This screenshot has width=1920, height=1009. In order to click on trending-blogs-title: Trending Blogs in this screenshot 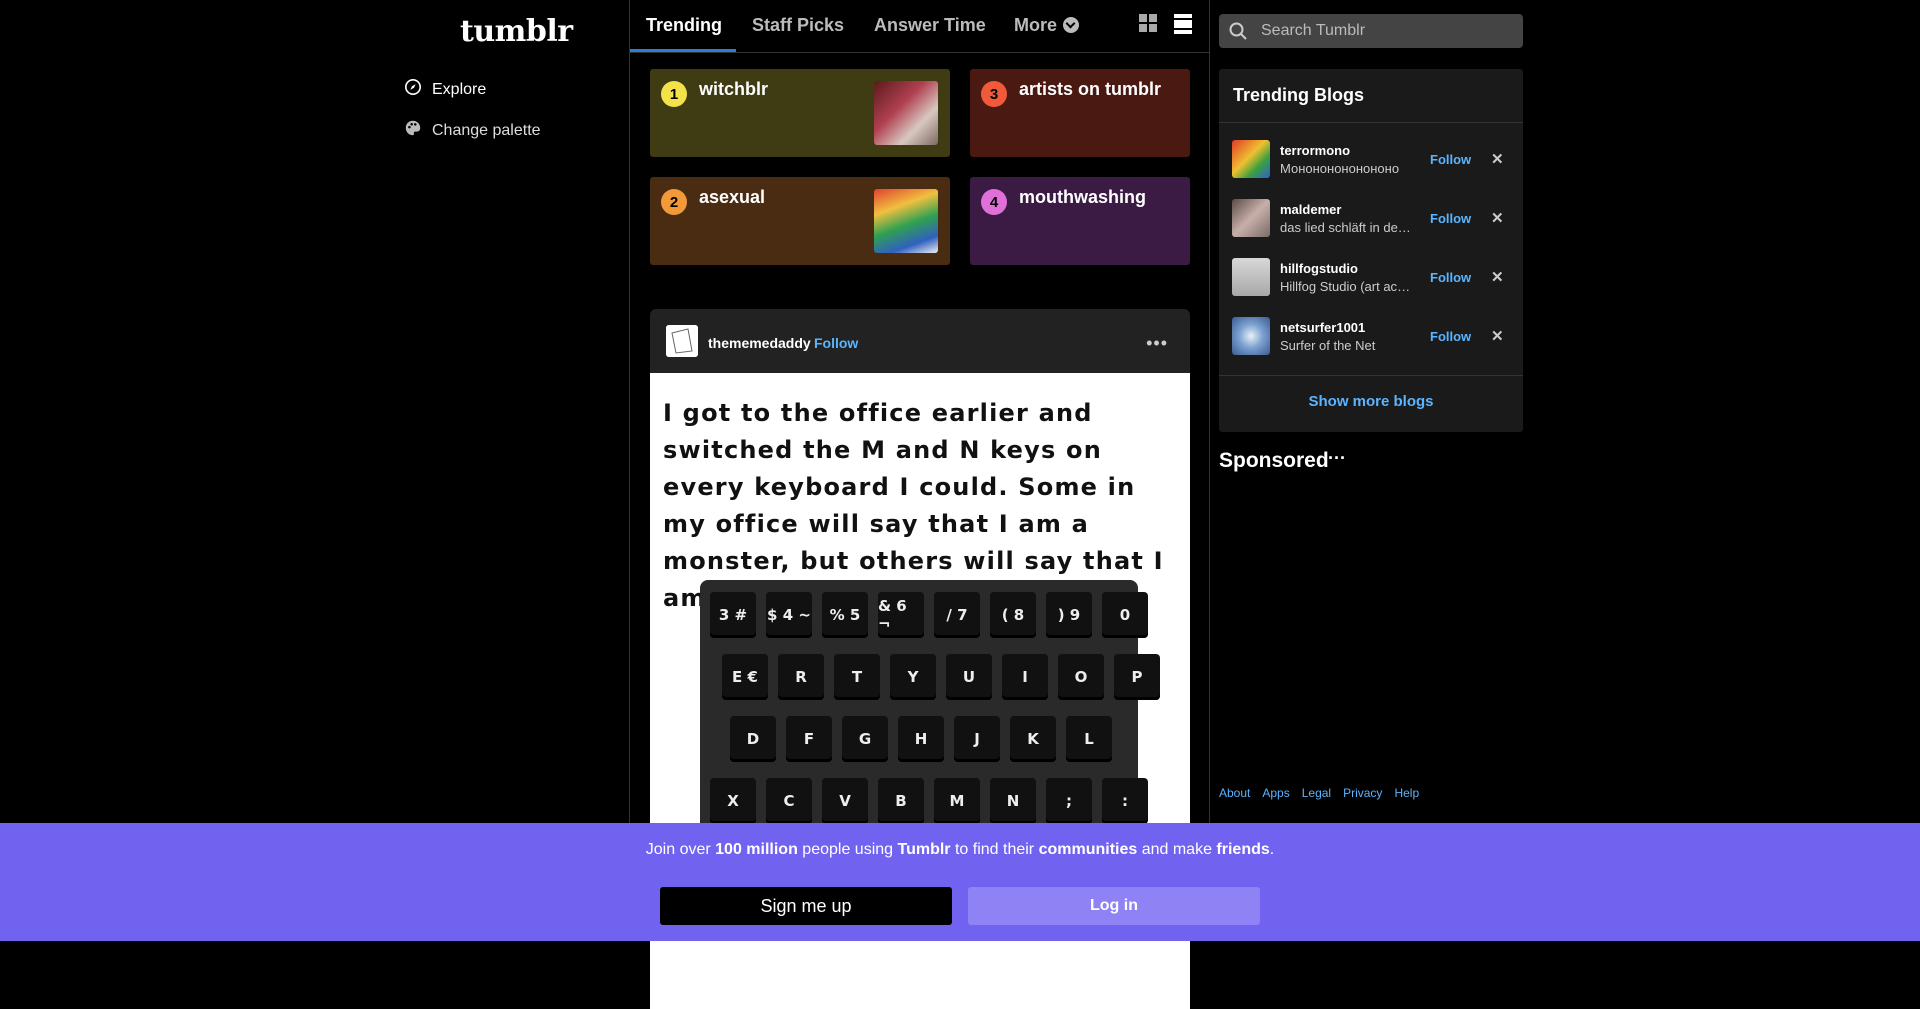, I will do `click(1299, 95)`.